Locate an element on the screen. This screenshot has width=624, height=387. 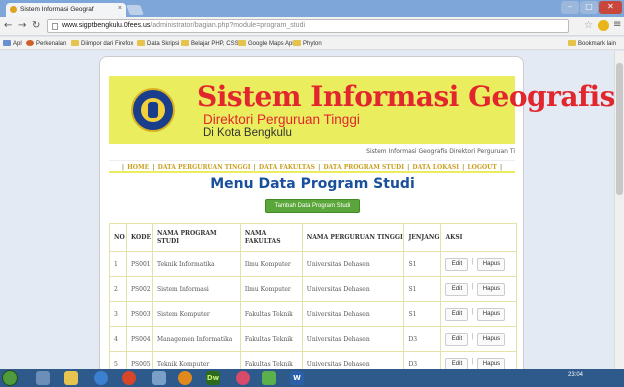
cell-program-studi: Sistem Komputer is located at coordinates (196, 314).